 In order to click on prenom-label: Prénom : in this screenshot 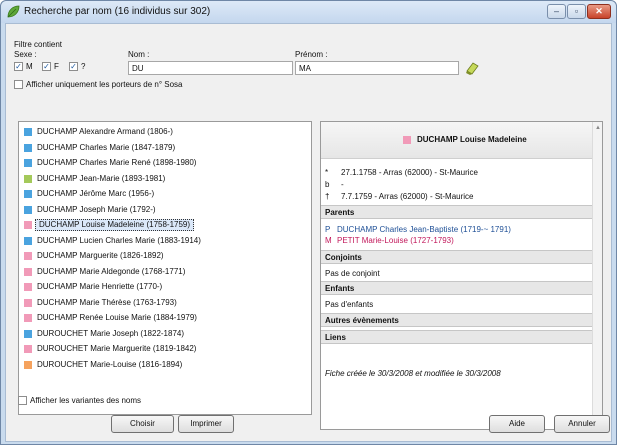, I will do `click(311, 54)`.